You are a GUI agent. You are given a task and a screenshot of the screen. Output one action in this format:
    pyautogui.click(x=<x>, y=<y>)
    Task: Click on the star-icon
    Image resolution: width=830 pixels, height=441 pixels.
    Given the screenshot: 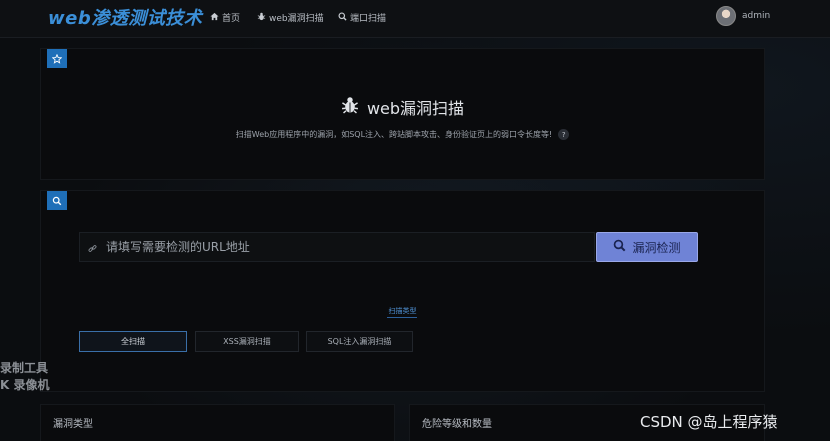 What is the action you would take?
    pyautogui.click(x=57, y=58)
    